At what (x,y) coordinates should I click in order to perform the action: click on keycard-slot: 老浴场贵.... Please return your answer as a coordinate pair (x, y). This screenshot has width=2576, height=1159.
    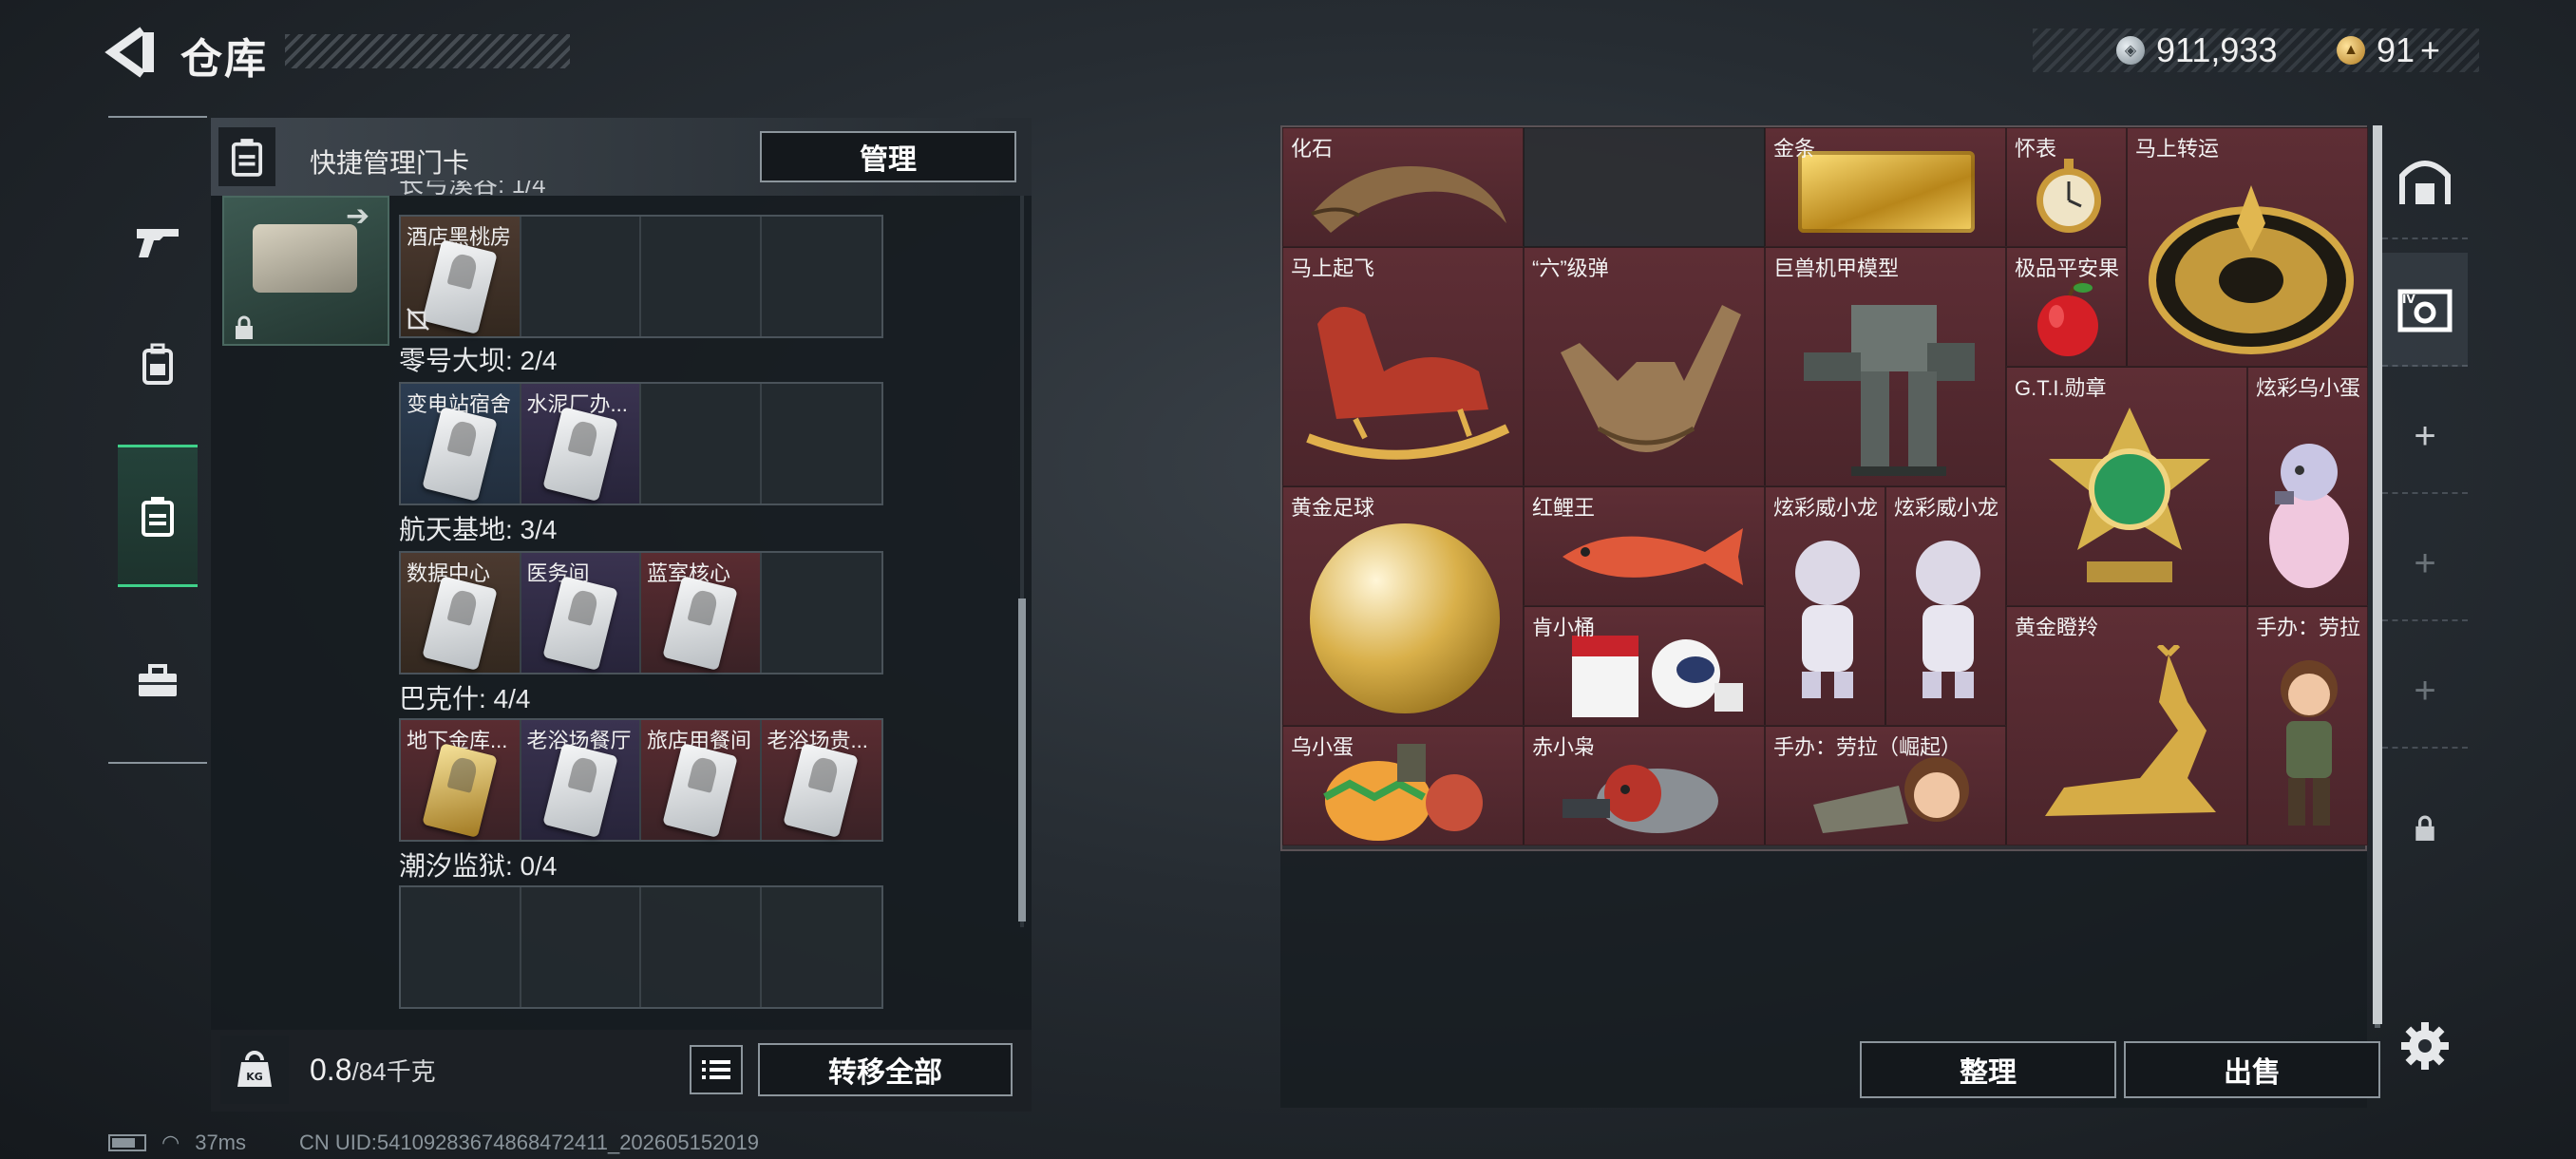
    Looking at the image, I should click on (821, 780).